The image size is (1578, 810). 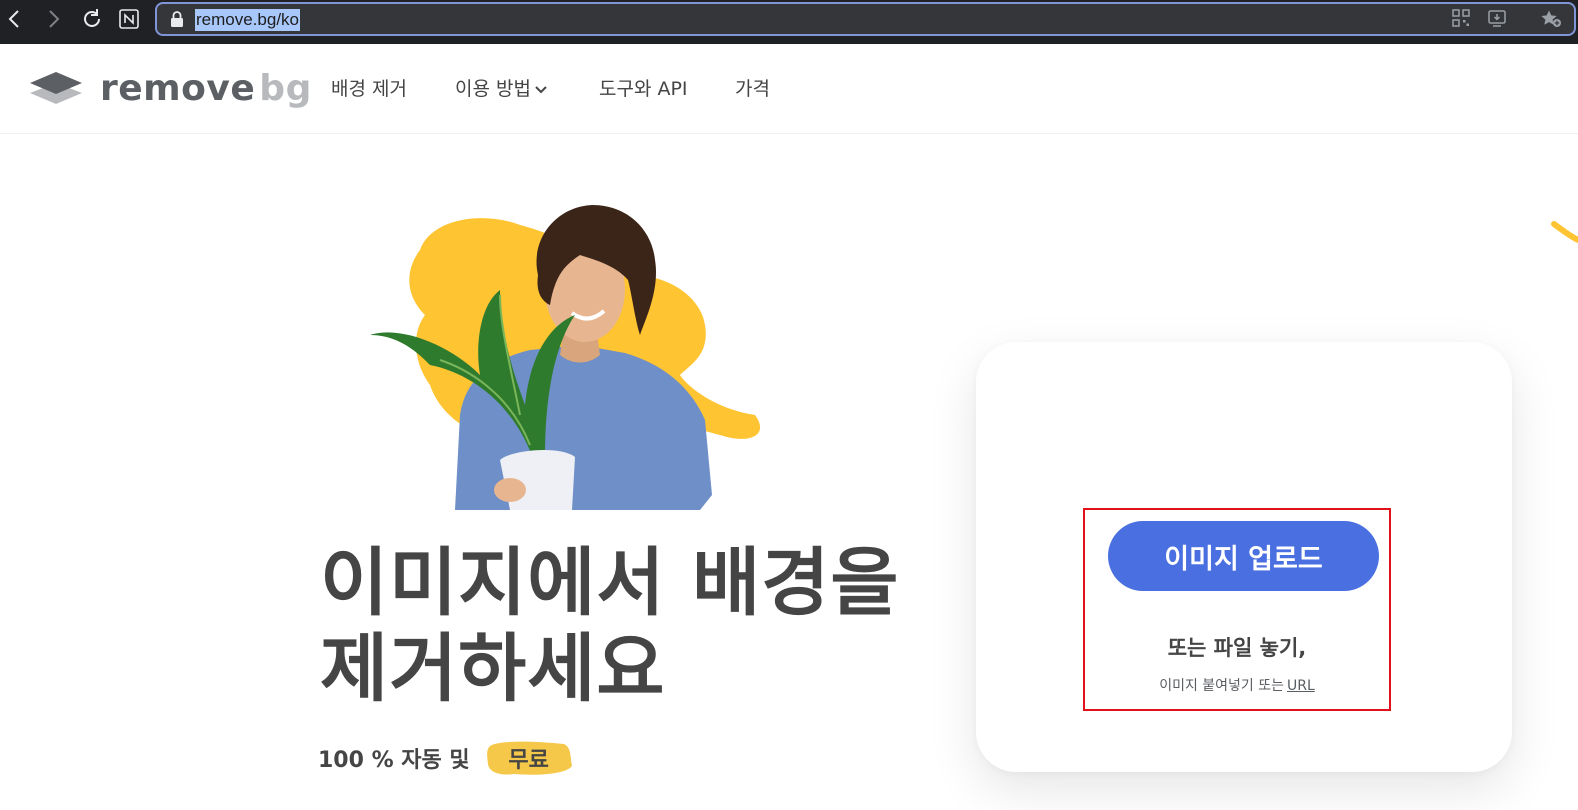 I want to click on url-text: remove.bg/ko, so click(x=247, y=20).